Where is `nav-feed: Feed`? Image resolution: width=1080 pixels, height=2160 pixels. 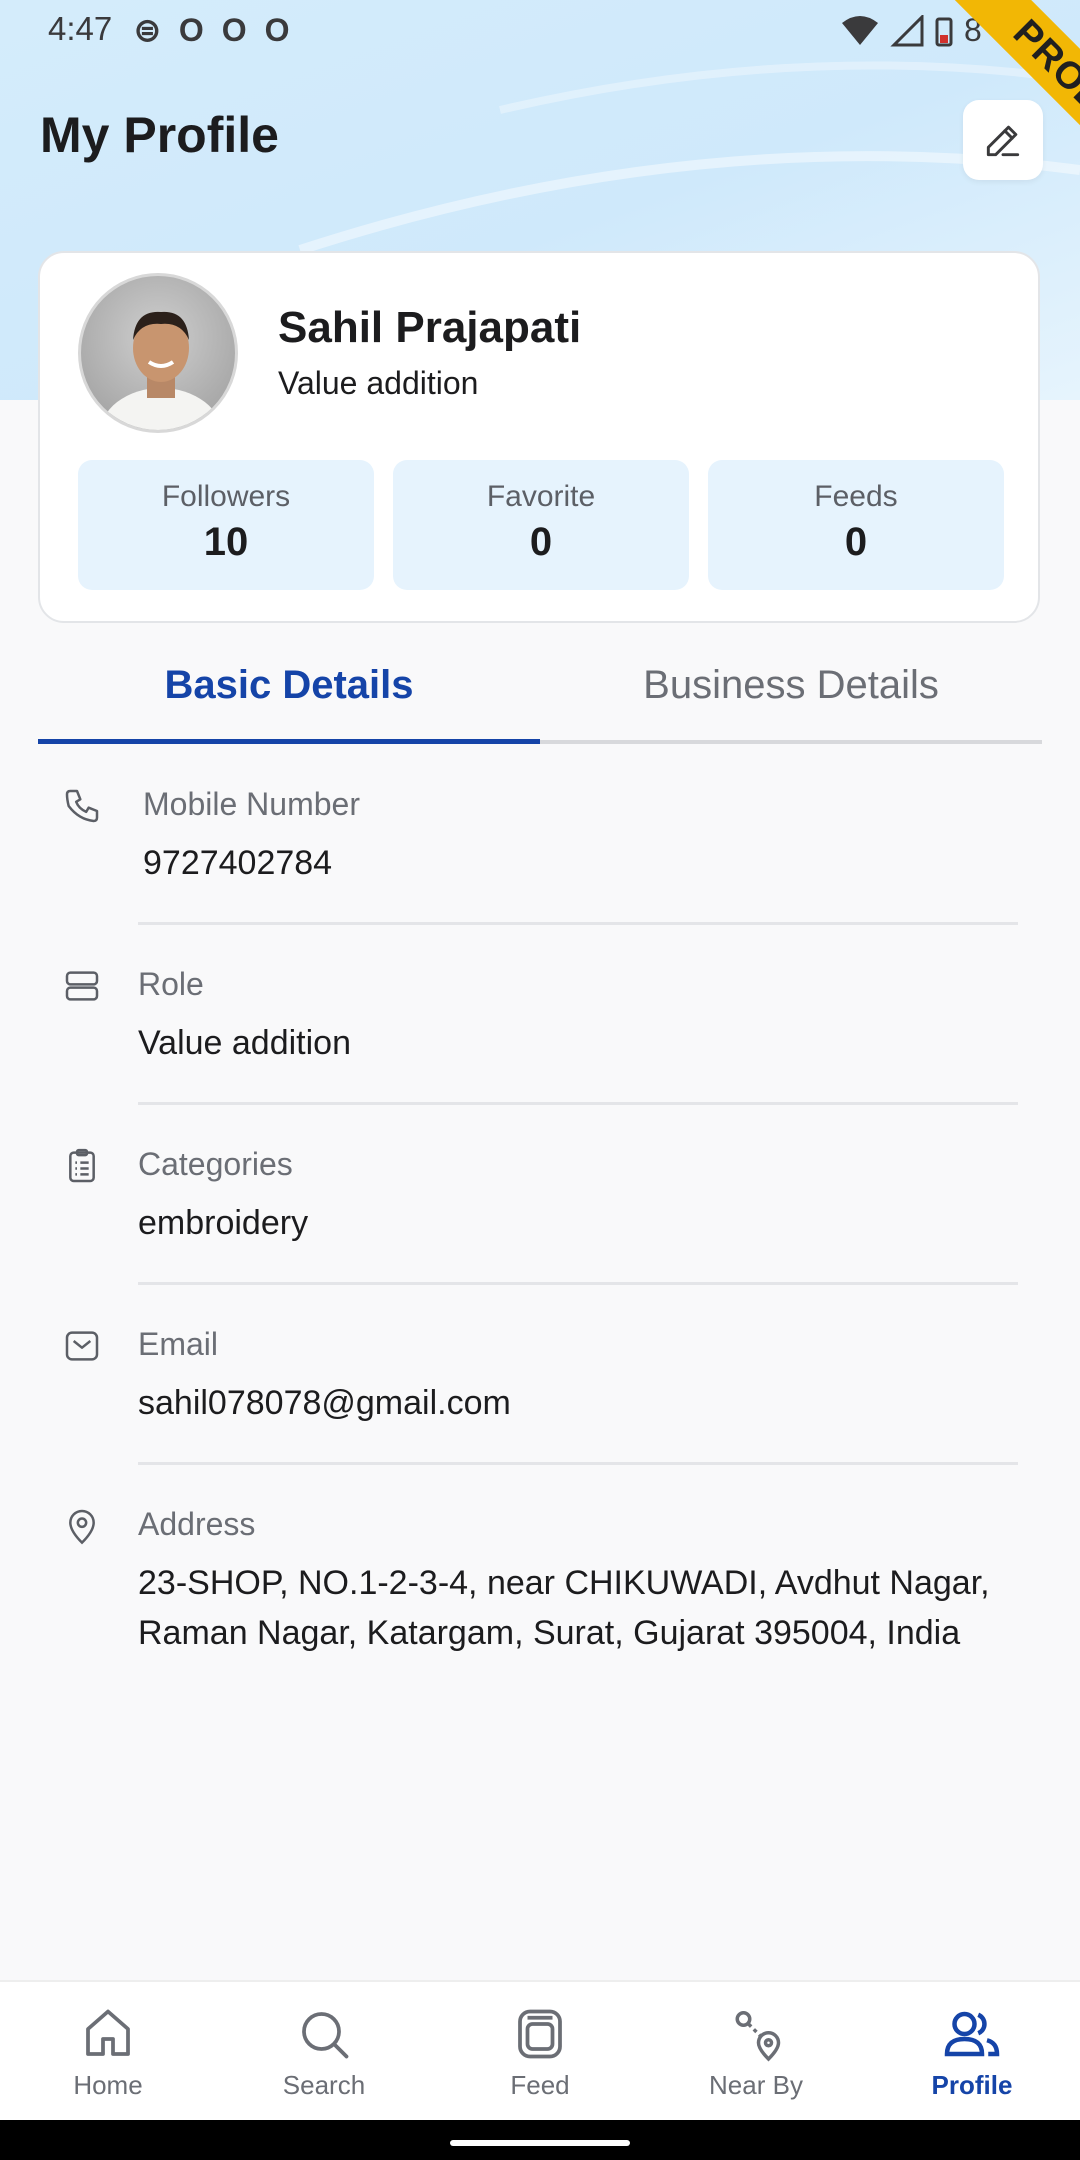
nav-feed: Feed is located at coordinates (540, 2052).